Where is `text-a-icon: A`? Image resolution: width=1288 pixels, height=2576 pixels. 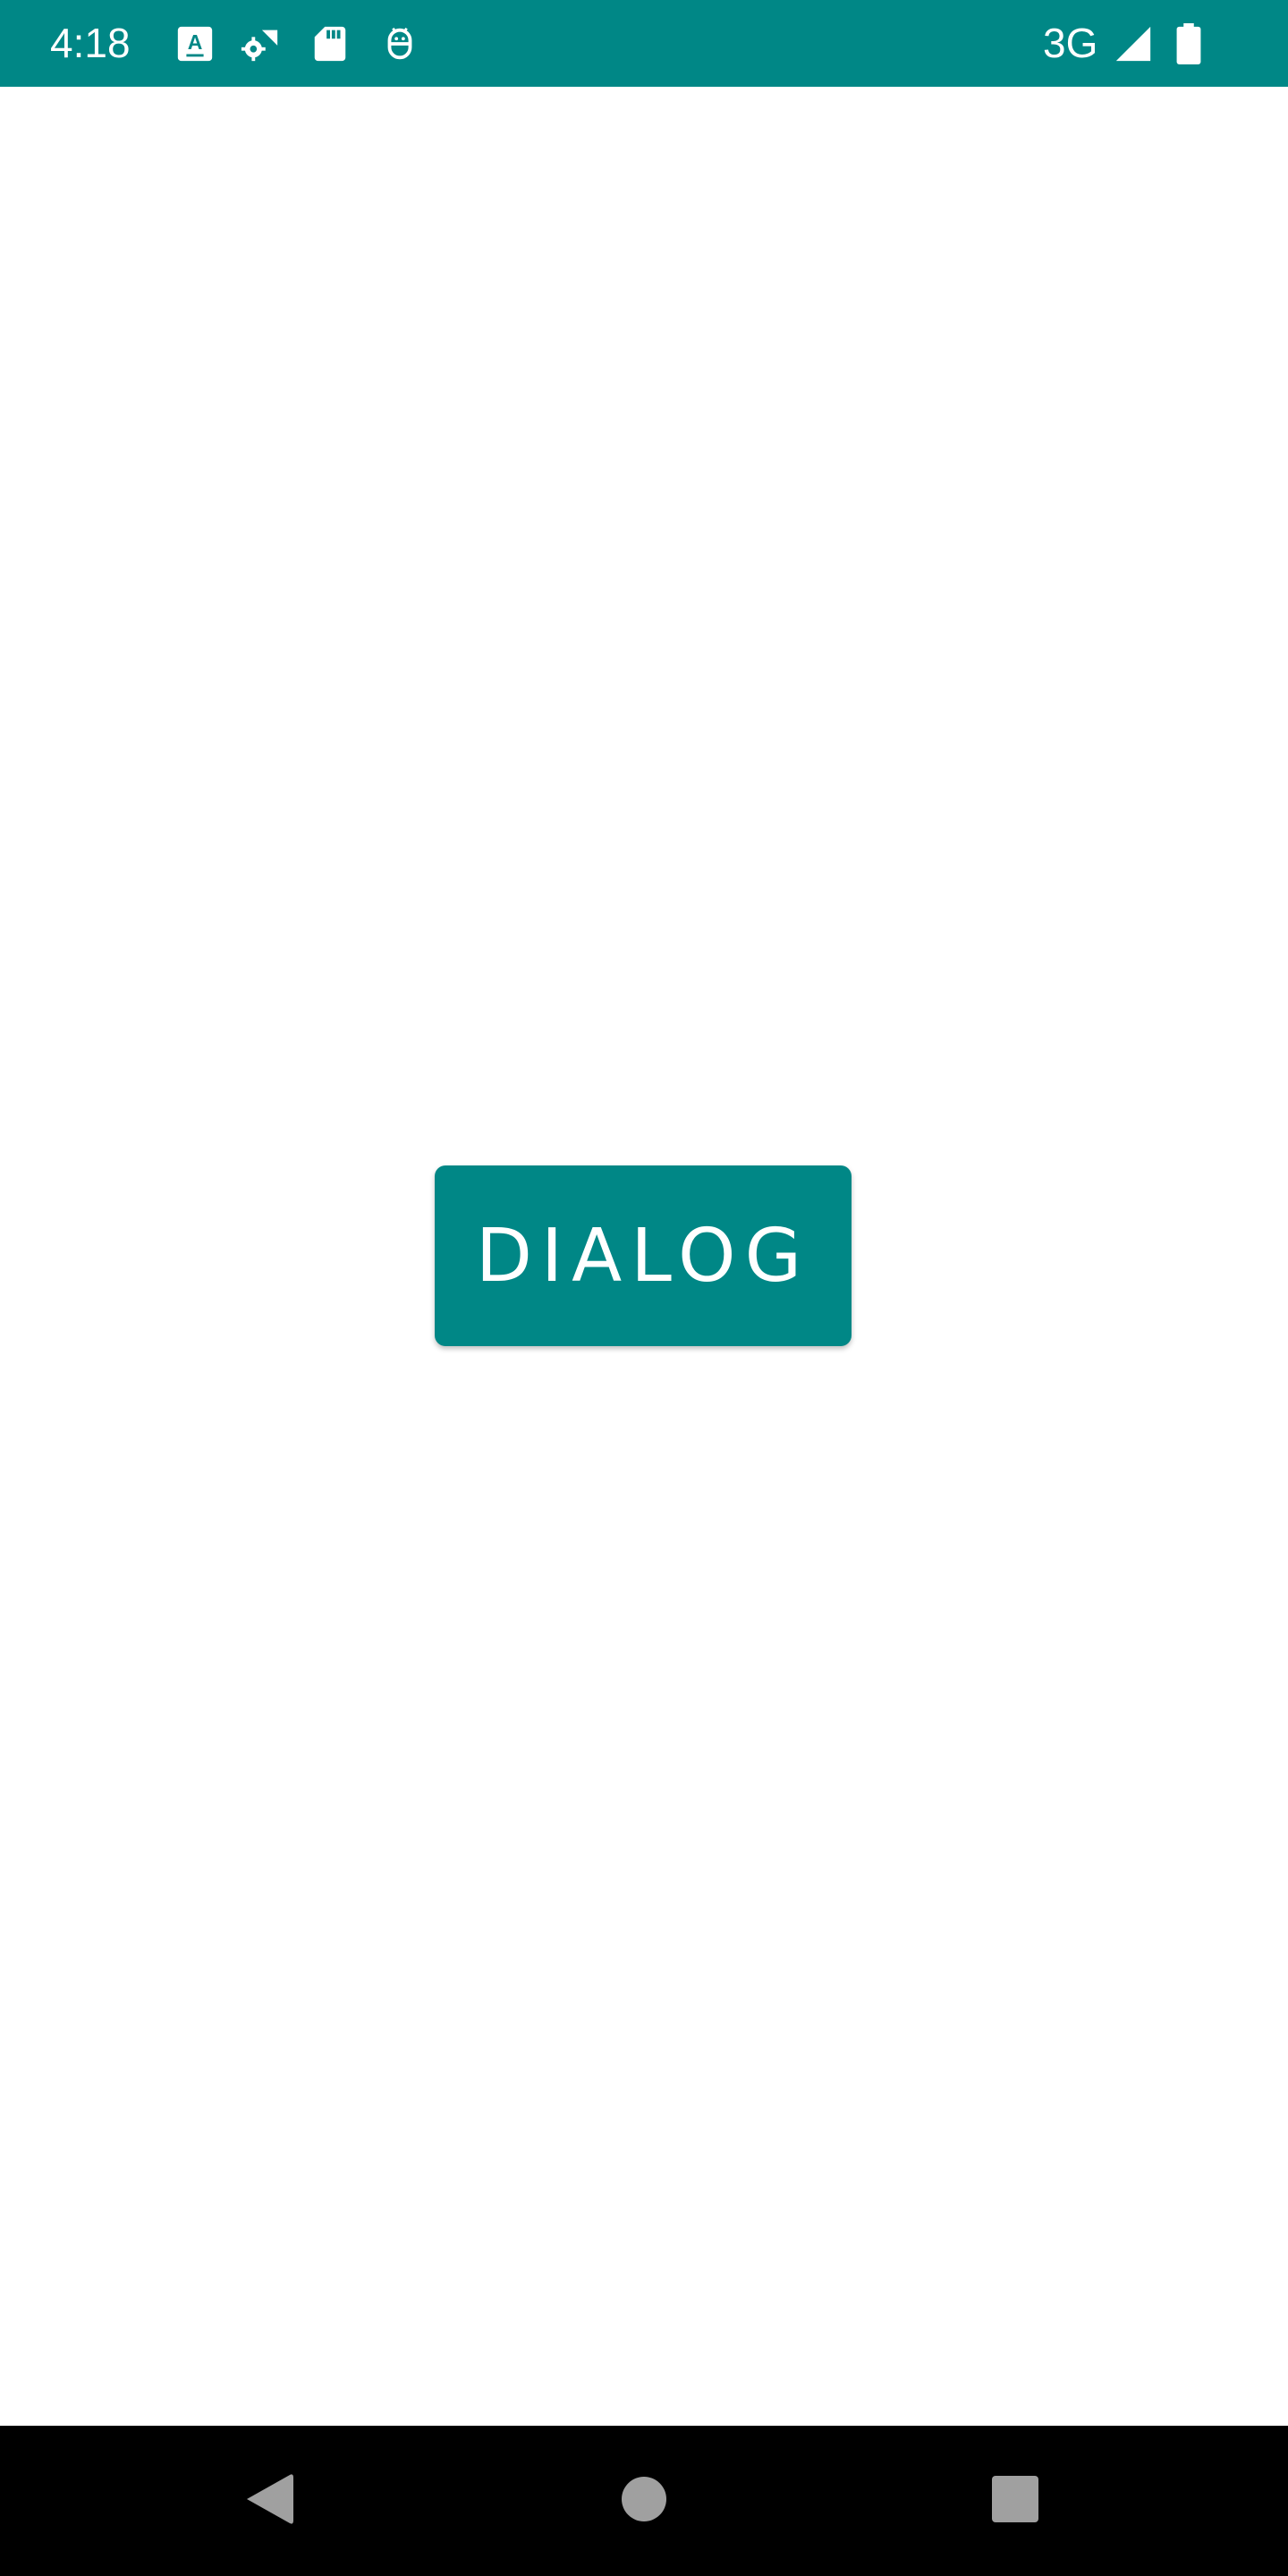 text-a-icon: A is located at coordinates (195, 43).